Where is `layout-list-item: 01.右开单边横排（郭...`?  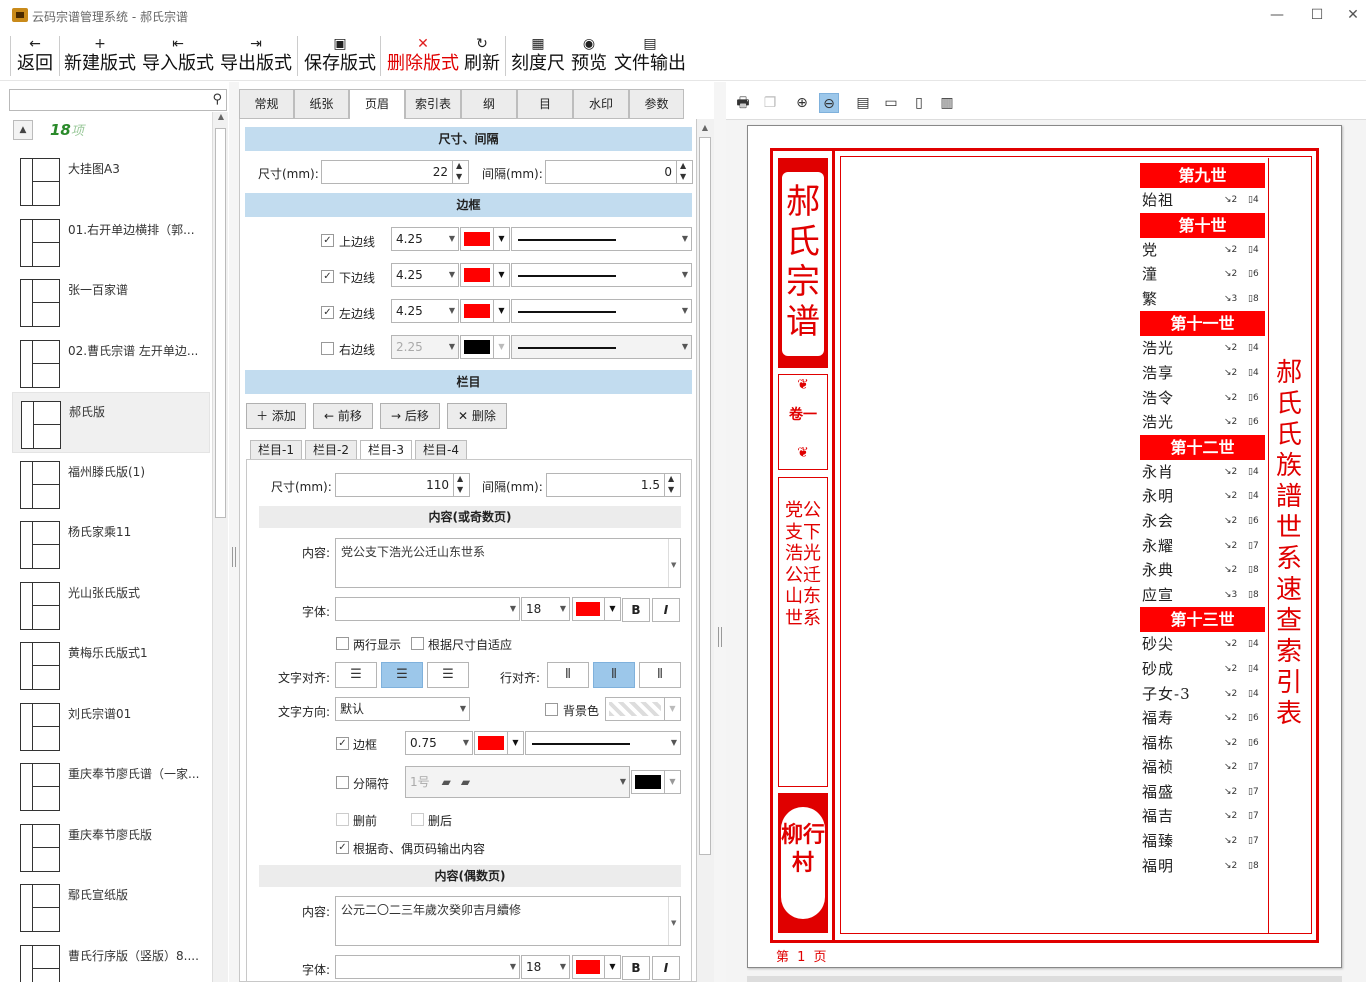
layout-list-item: 01.右开单边横排（郭... is located at coordinates (111, 241).